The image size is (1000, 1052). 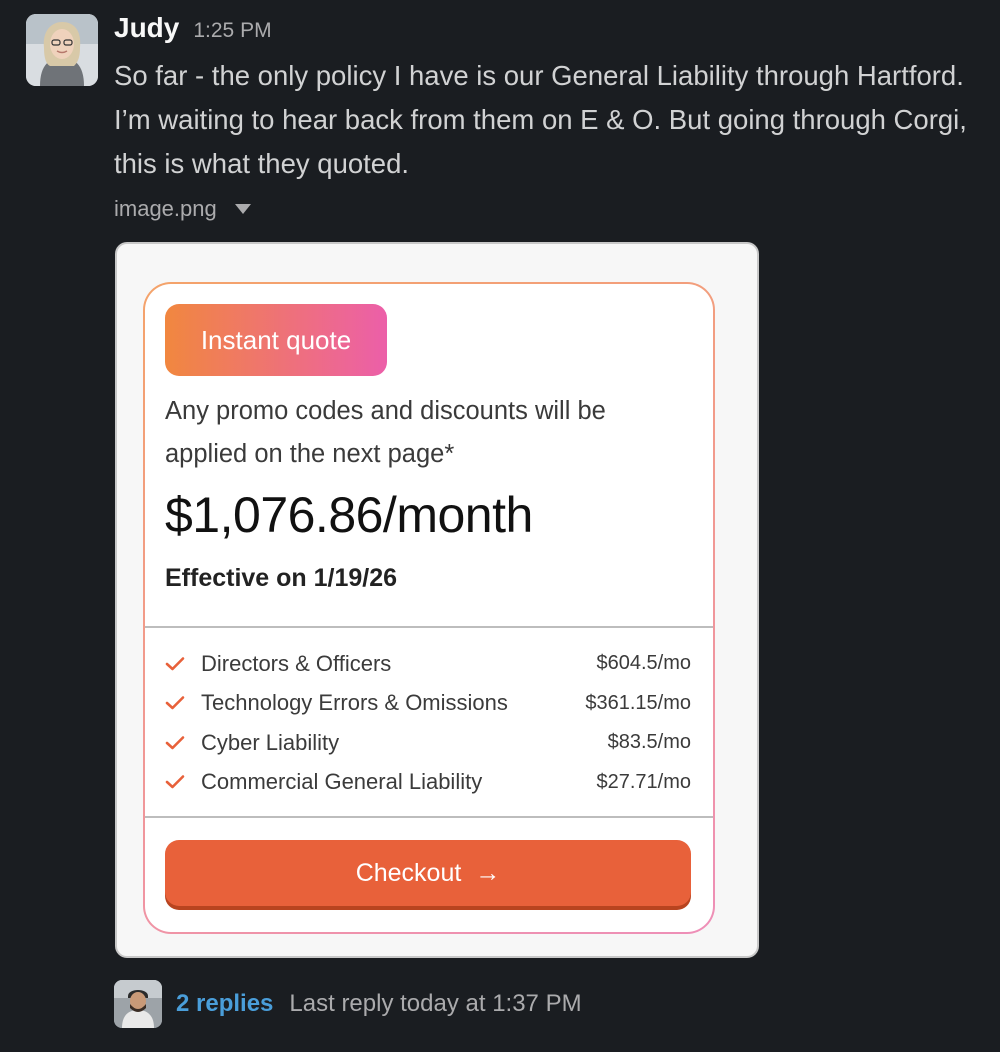 I want to click on quote-price: $1,076.86/month, so click(x=349, y=515).